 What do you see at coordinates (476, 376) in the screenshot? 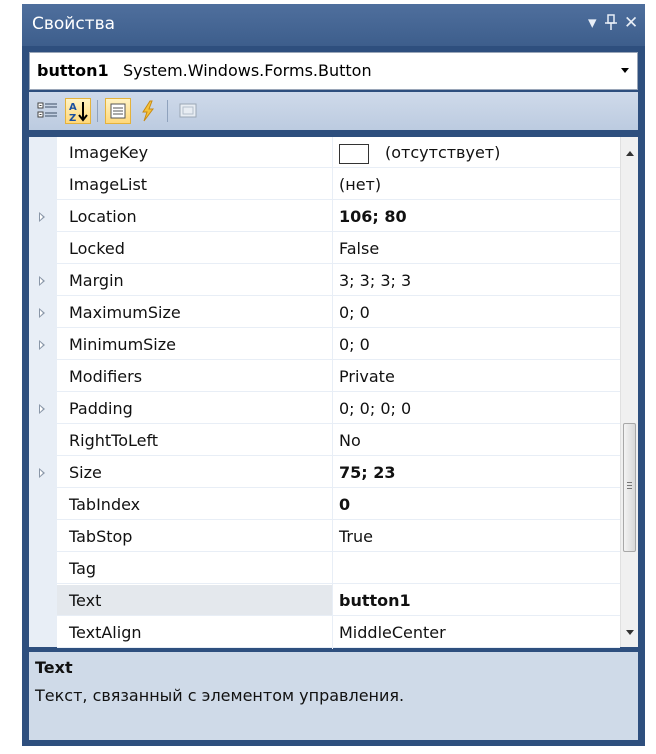
I see `property-value: Private` at bounding box center [476, 376].